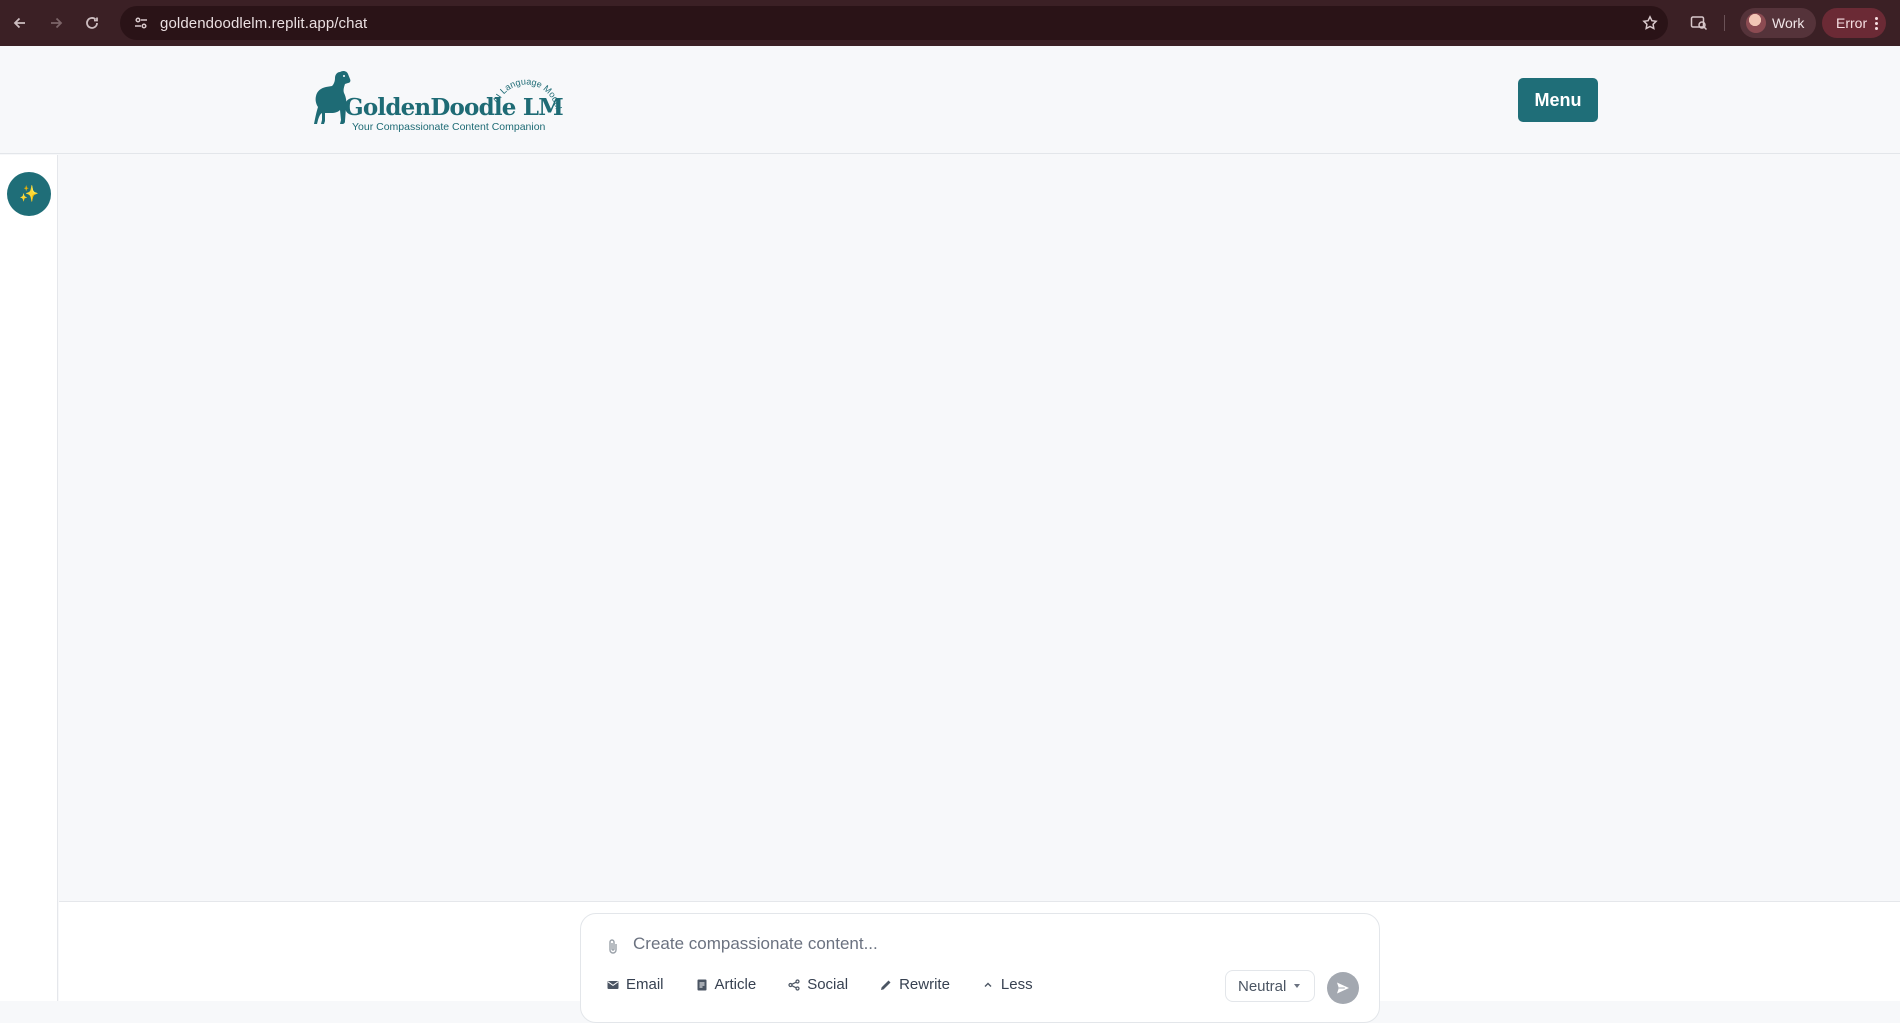 Image resolution: width=1900 pixels, height=1023 pixels. Describe the element at coordinates (20, 23) in the screenshot. I see `back-arrow-icon` at that location.